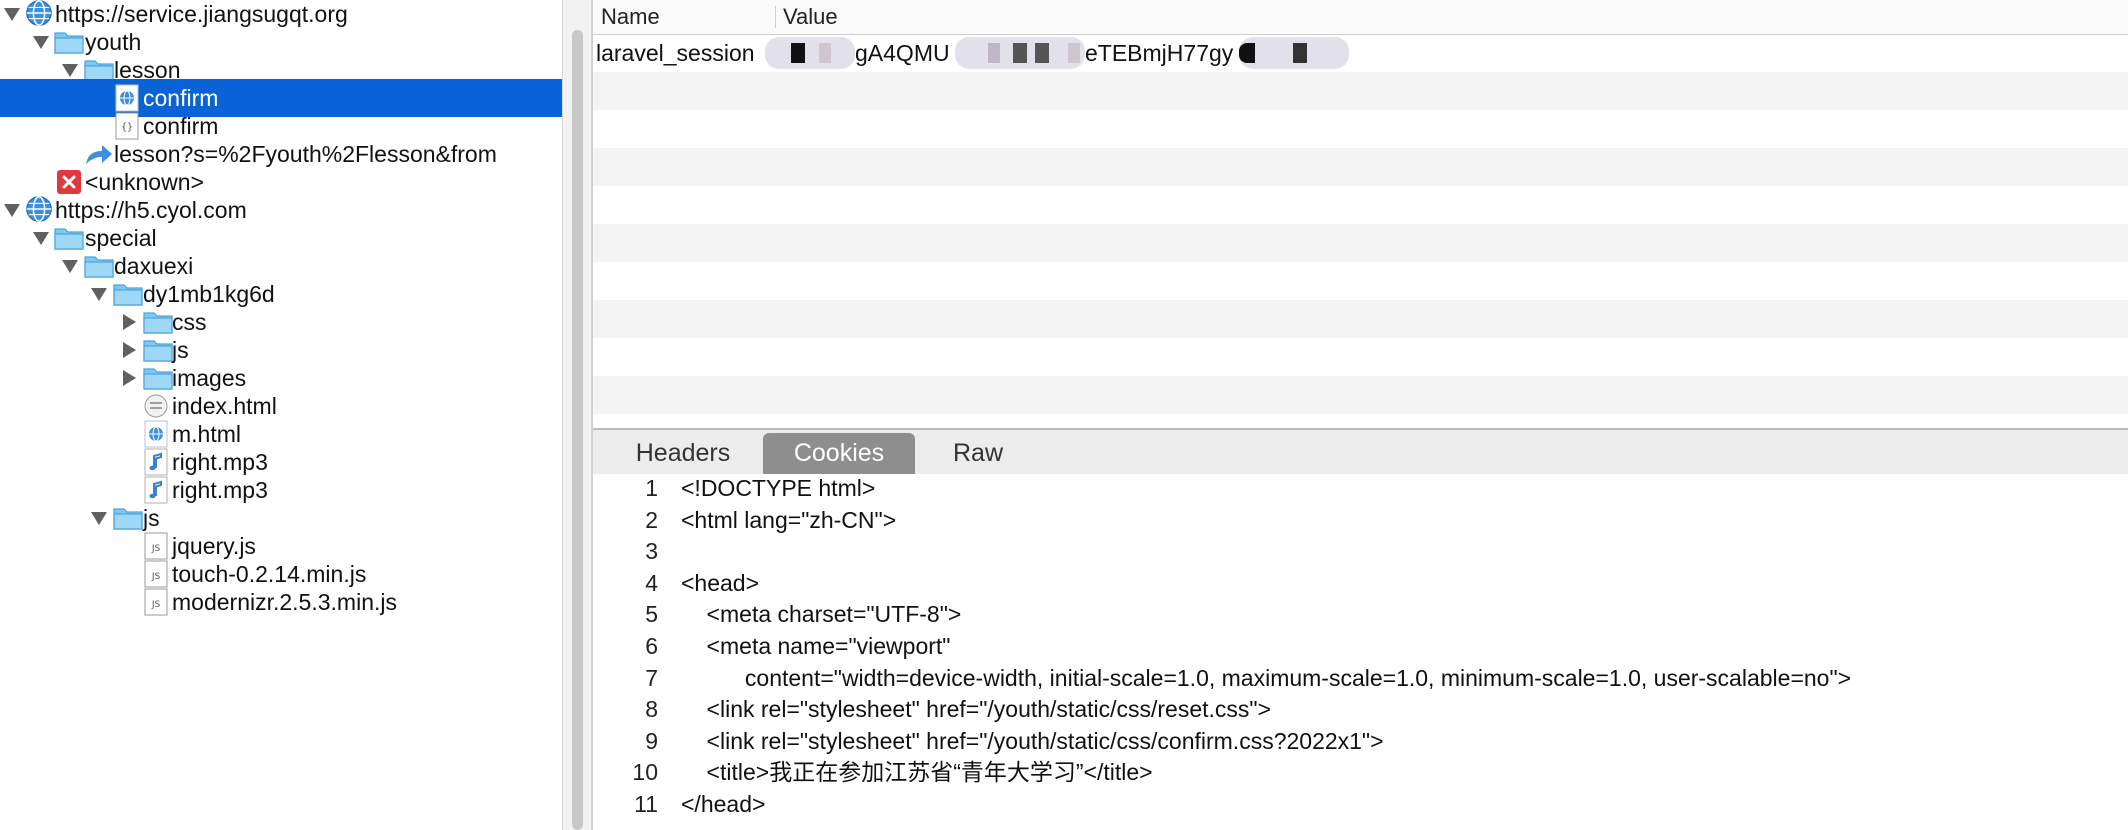 This screenshot has width=2128, height=830. Describe the element at coordinates (284, 602) in the screenshot. I see `tree-item-label: modernizr.2.5.3.min.js` at that location.